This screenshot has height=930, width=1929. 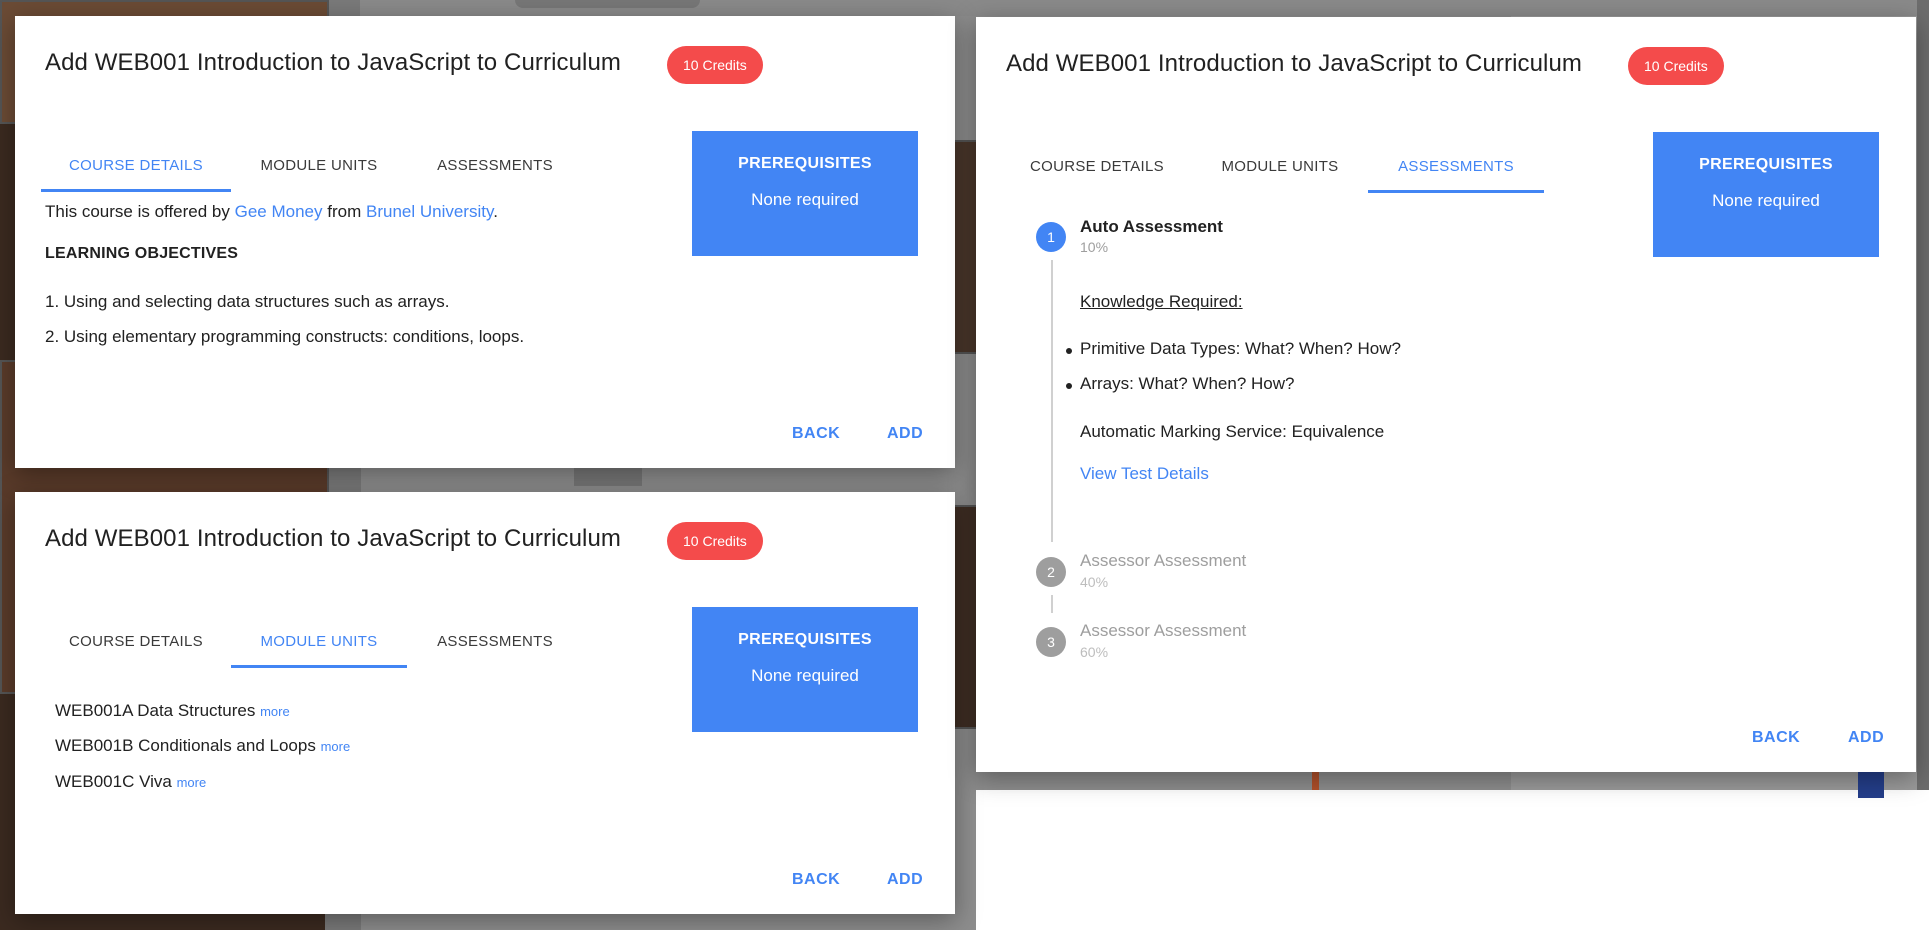 What do you see at coordinates (1051, 237) in the screenshot?
I see `step-number-badge: 1` at bounding box center [1051, 237].